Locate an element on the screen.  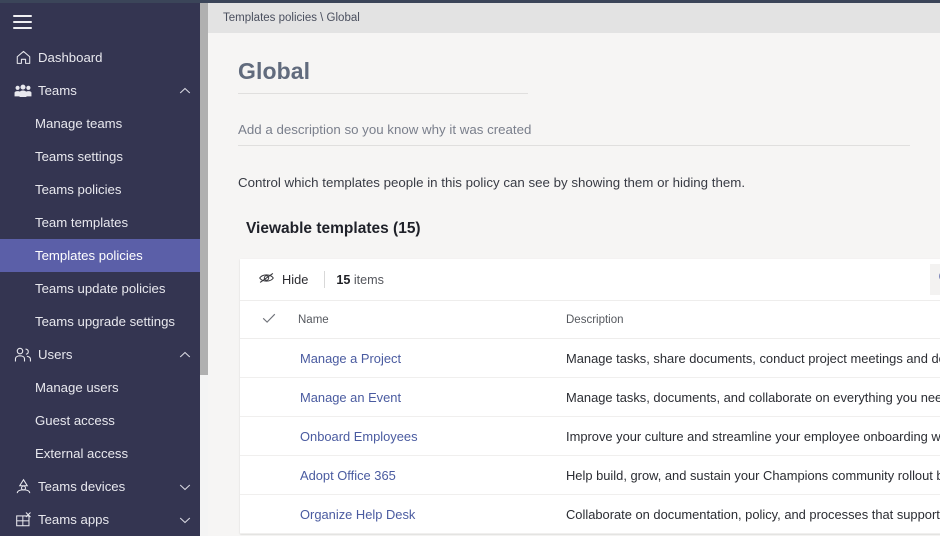
eye-hide-icon is located at coordinates (266, 279).